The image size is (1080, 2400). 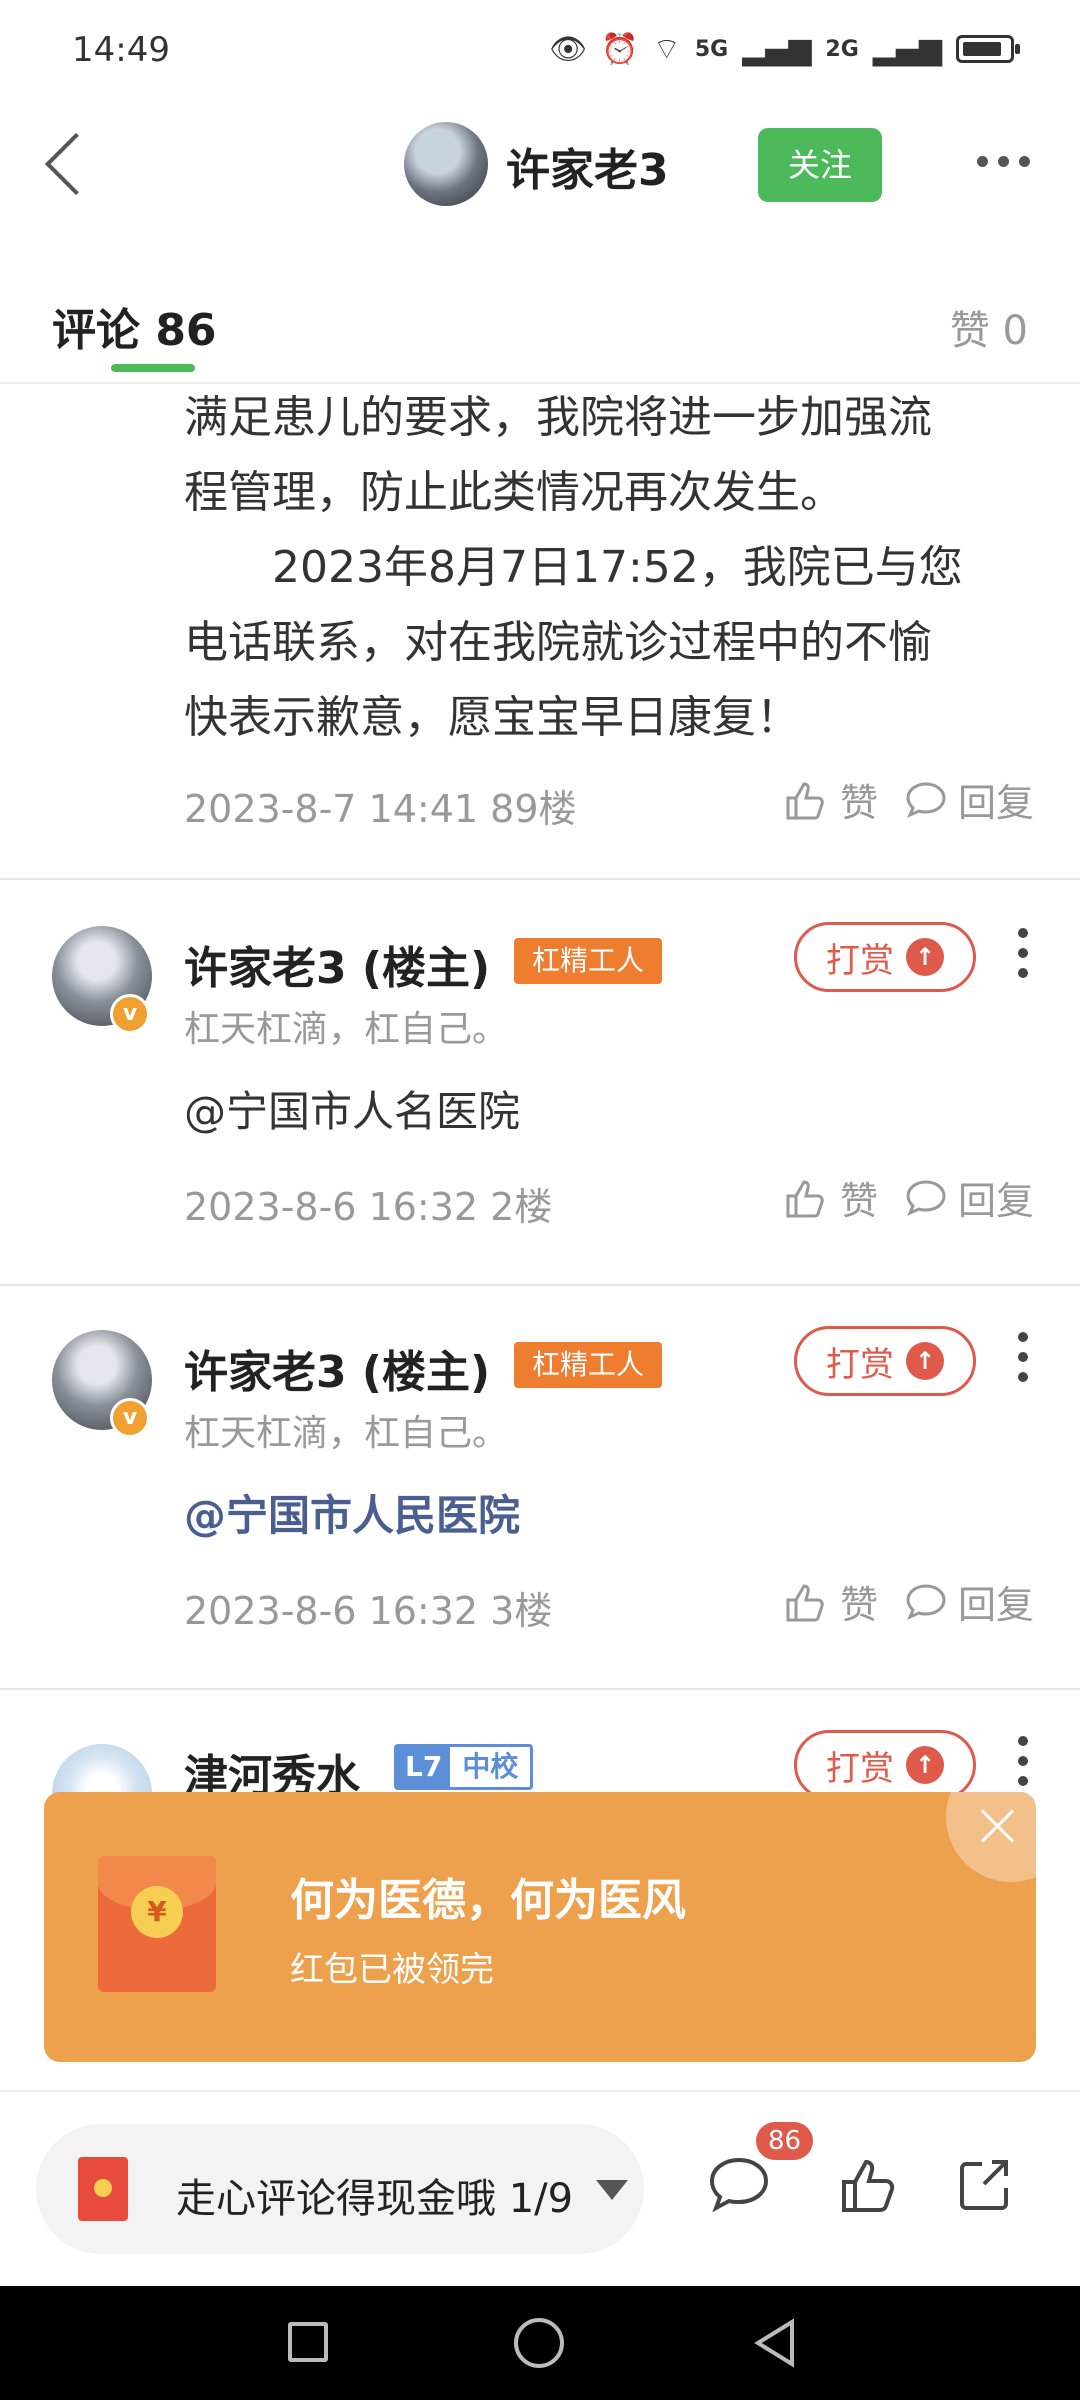 What do you see at coordinates (777, 49) in the screenshot?
I see `signal-bars-icon: ▂▄▆` at bounding box center [777, 49].